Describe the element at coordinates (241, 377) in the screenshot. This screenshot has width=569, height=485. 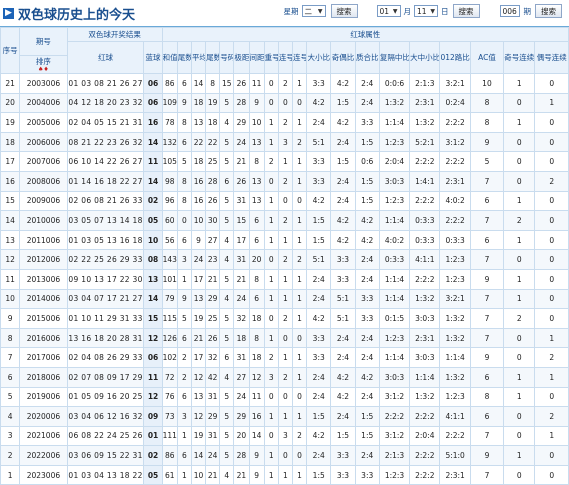
I see `cell-max-gap: 27` at that location.